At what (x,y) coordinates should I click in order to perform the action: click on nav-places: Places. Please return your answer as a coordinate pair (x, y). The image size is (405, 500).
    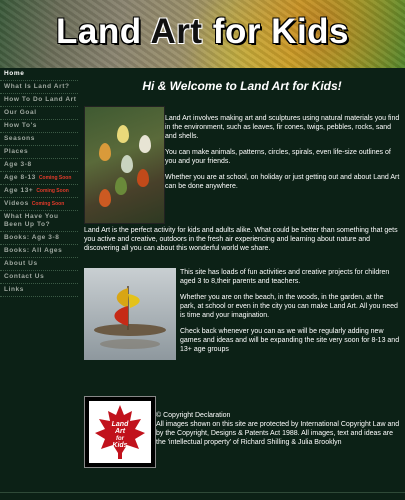
    Looking at the image, I should click on (39, 152).